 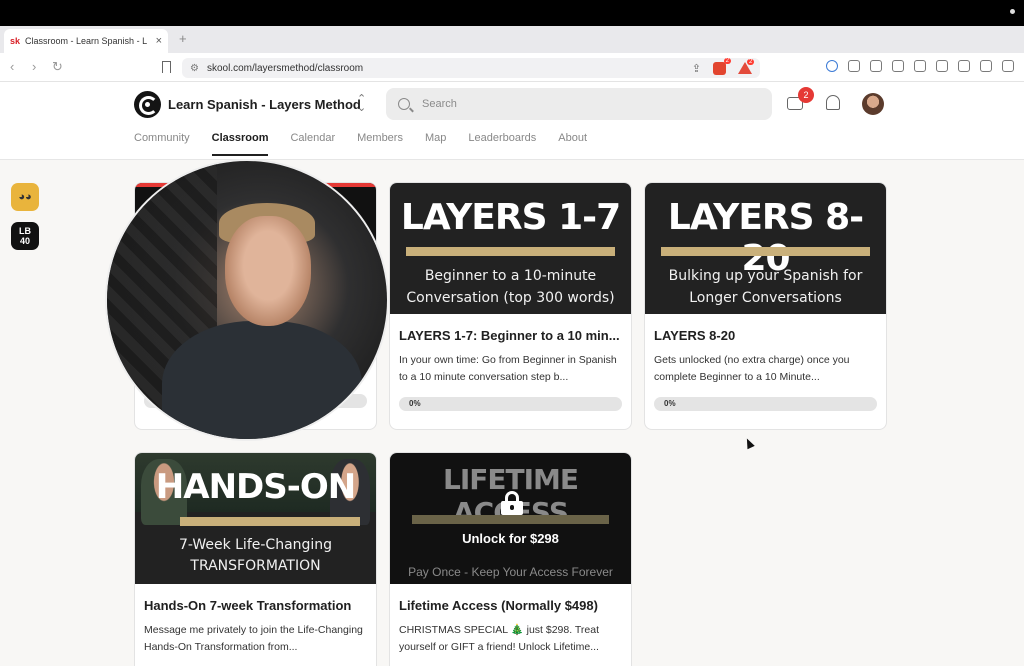 What do you see at coordinates (435, 144) in the screenshot?
I see `tab-map: Map` at bounding box center [435, 144].